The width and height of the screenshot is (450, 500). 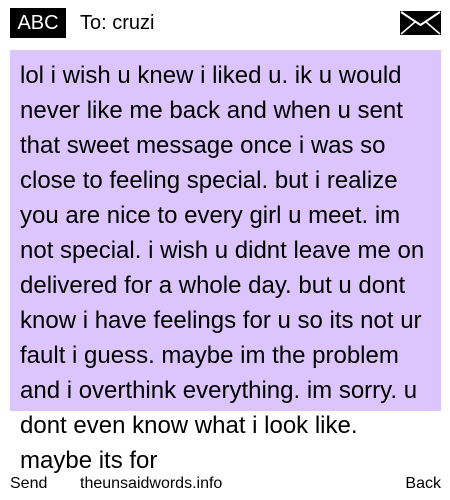 What do you see at coordinates (38, 23) in the screenshot?
I see `input-mode-badge: ABC` at bounding box center [38, 23].